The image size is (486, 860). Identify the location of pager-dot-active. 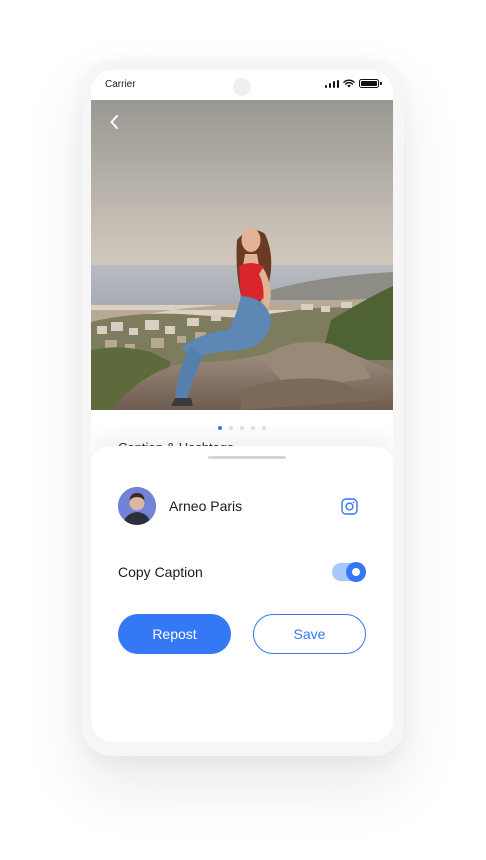
(220, 428).